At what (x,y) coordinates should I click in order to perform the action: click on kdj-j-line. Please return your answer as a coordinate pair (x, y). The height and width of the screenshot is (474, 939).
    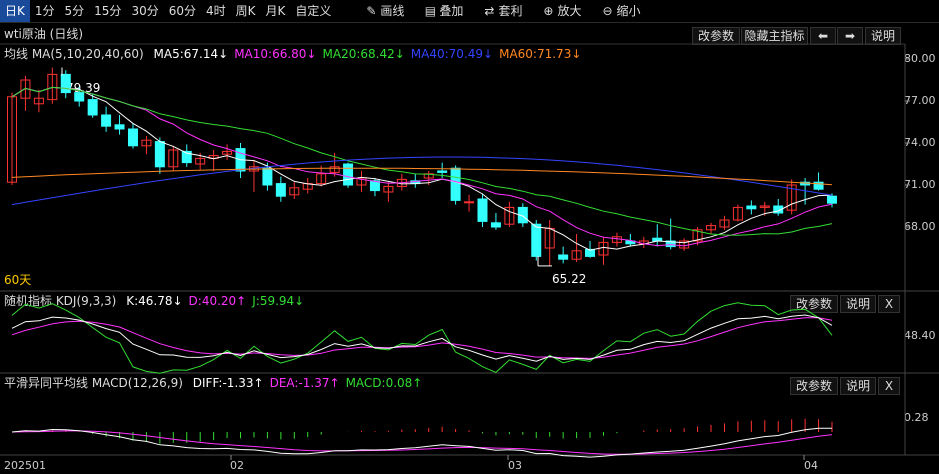
    Looking at the image, I should click on (422, 338).